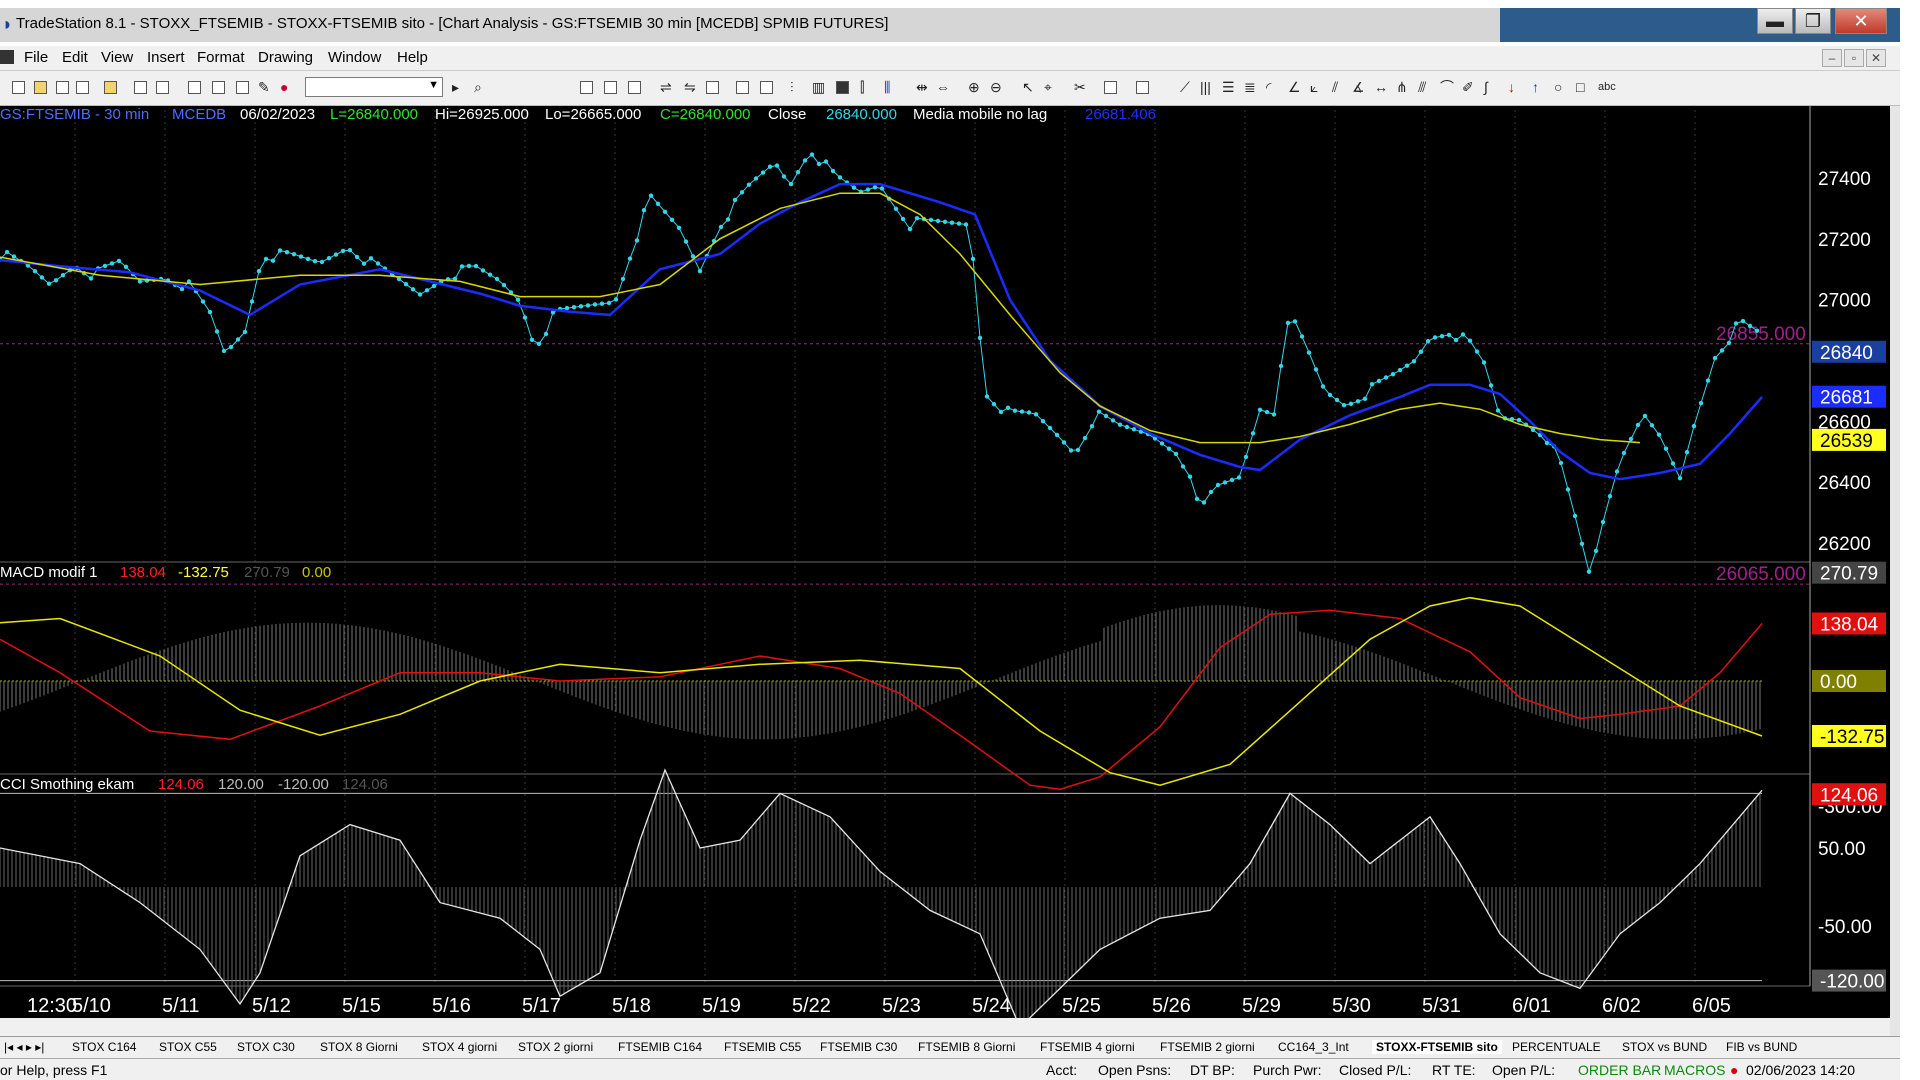 Image resolution: width=1920 pixels, height=1080 pixels. I want to click on arrow-up-icon: ↑, so click(1535, 87).